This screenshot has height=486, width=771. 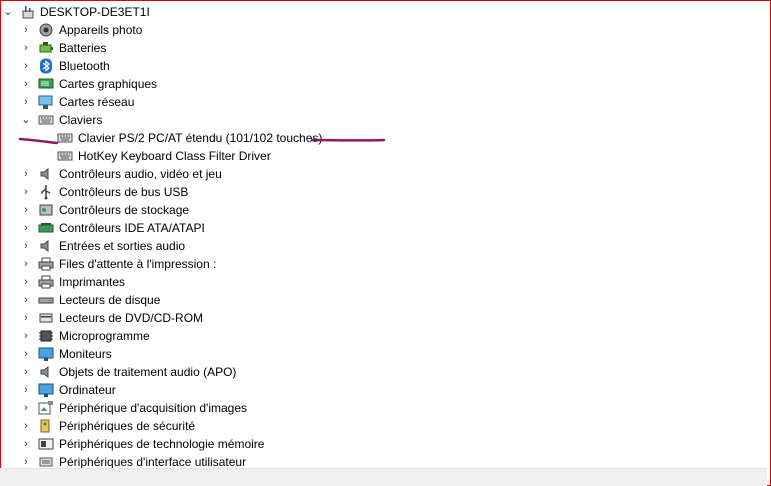 What do you see at coordinates (383, 354) in the screenshot?
I see `tree-category: › Moniteurs` at bounding box center [383, 354].